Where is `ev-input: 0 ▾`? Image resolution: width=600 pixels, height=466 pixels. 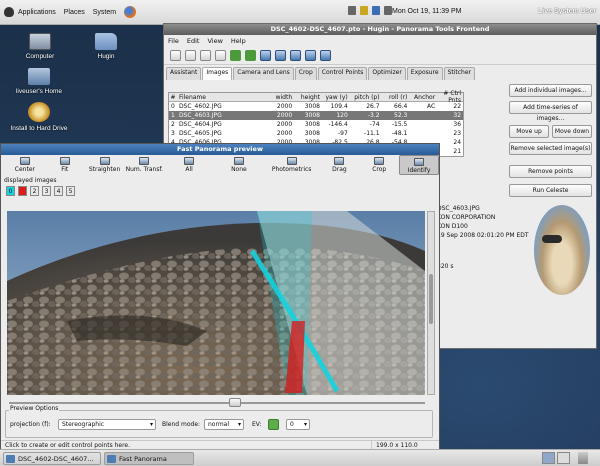
ev-input: 0 ▾ is located at coordinates (298, 424).